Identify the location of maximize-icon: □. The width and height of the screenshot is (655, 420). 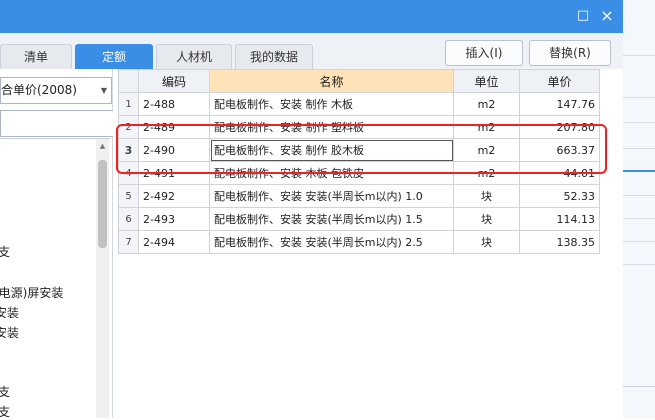
(583, 16).